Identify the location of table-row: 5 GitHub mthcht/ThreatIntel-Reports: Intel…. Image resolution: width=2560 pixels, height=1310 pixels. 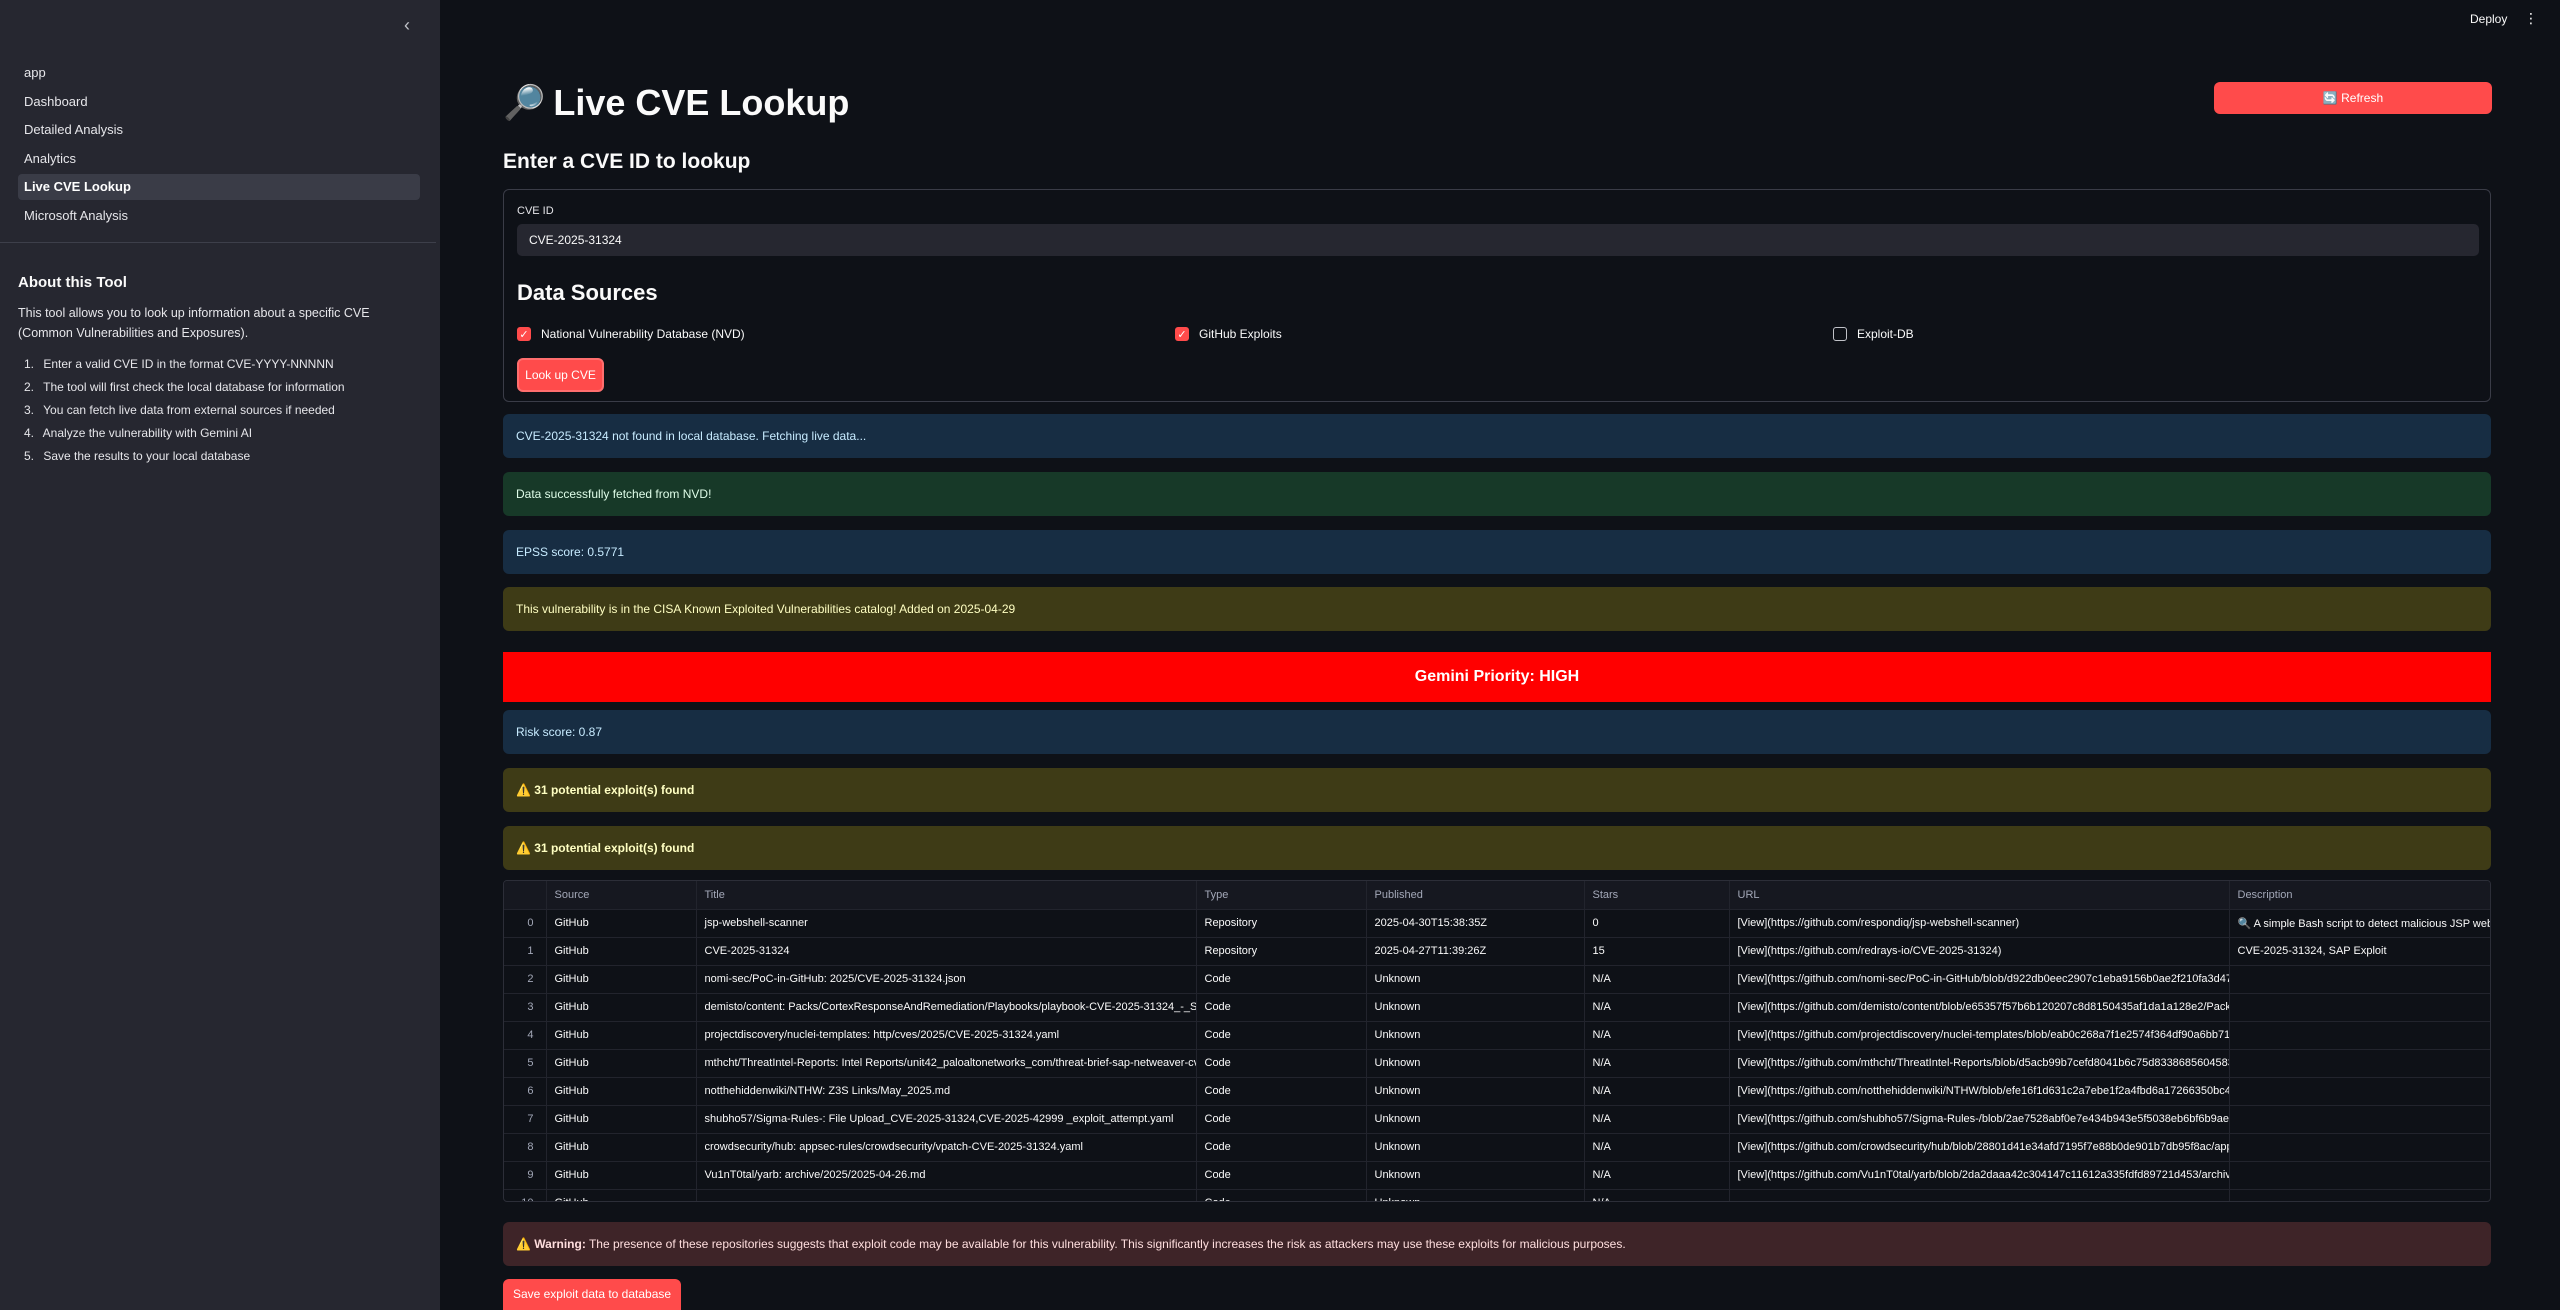
(1497, 1063).